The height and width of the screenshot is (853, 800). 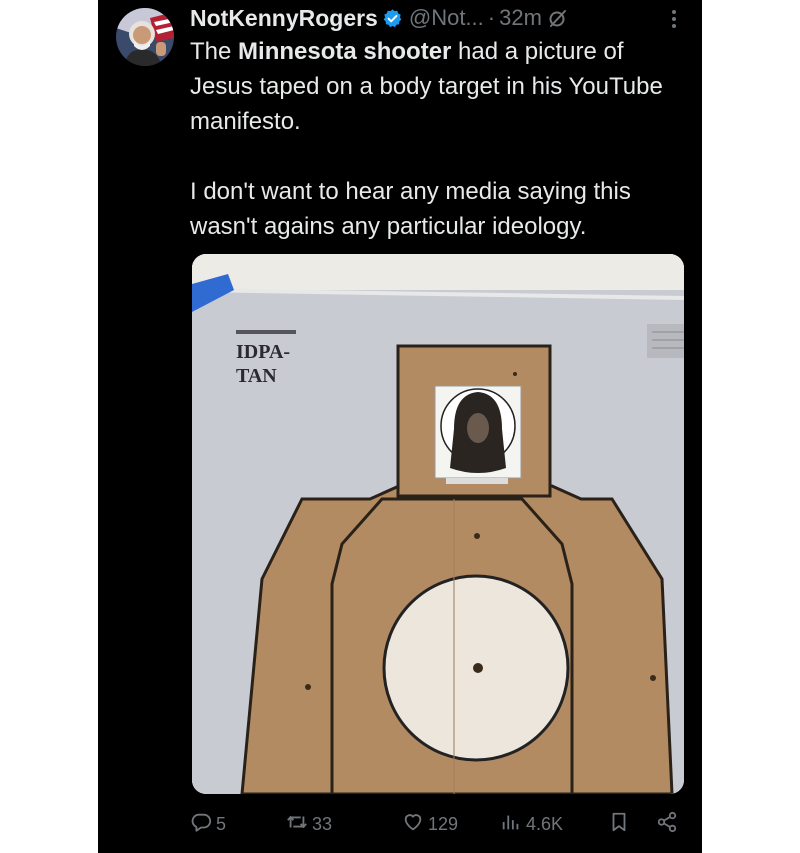 What do you see at coordinates (214, 51) in the screenshot?
I see `tweet-text-1a: The` at bounding box center [214, 51].